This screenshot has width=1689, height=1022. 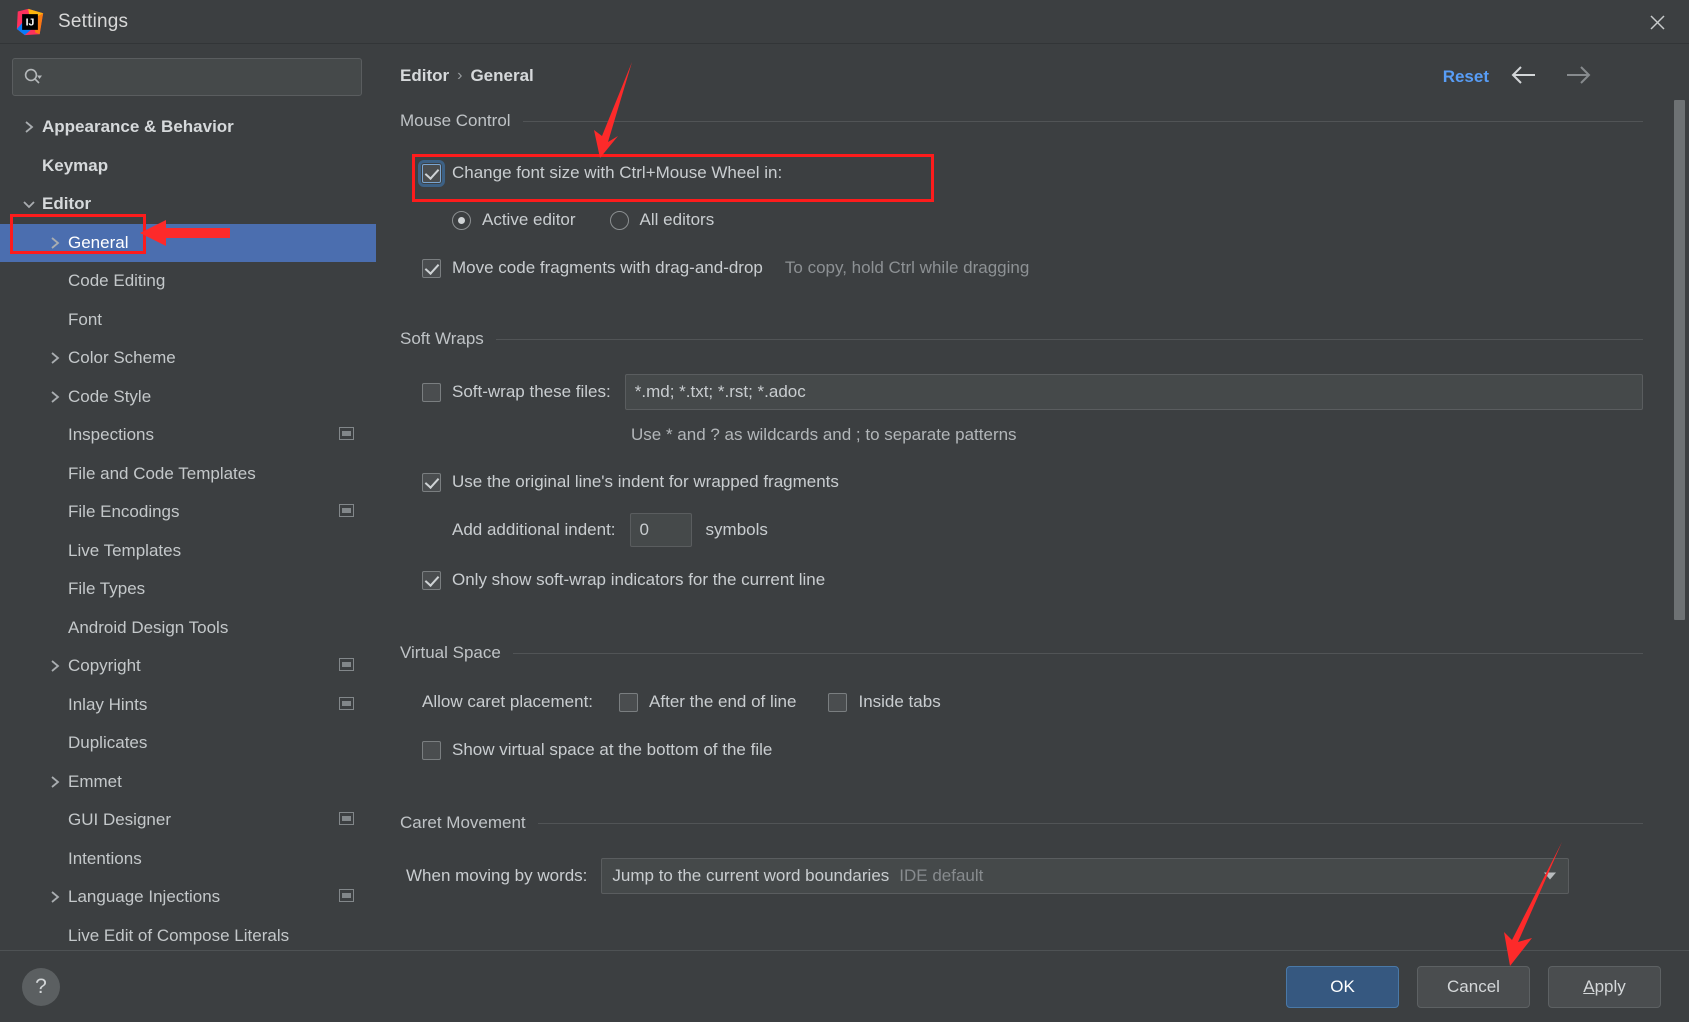 What do you see at coordinates (148, 627) in the screenshot?
I see `sidebar-item-label: Android Design Tools` at bounding box center [148, 627].